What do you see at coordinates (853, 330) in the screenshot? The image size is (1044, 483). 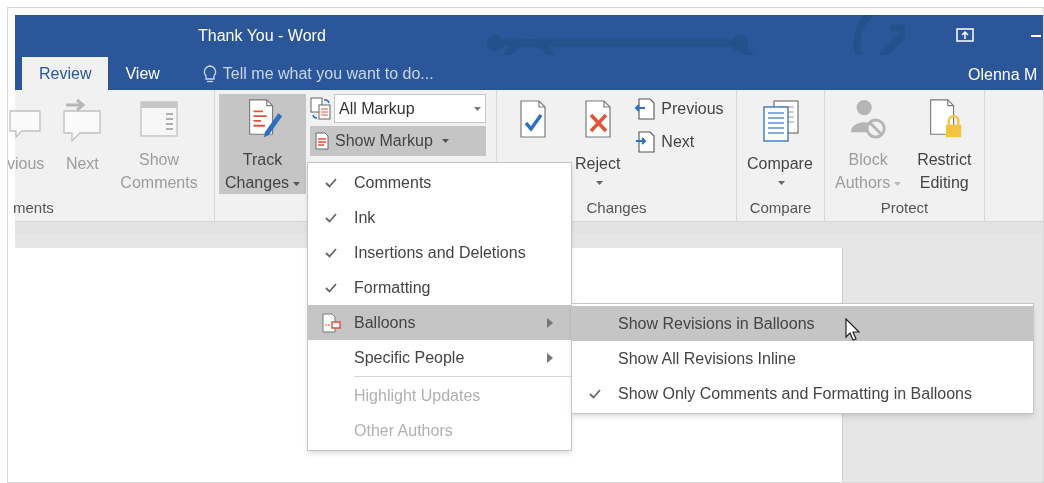 I see `mouse-cursor-icon` at bounding box center [853, 330].